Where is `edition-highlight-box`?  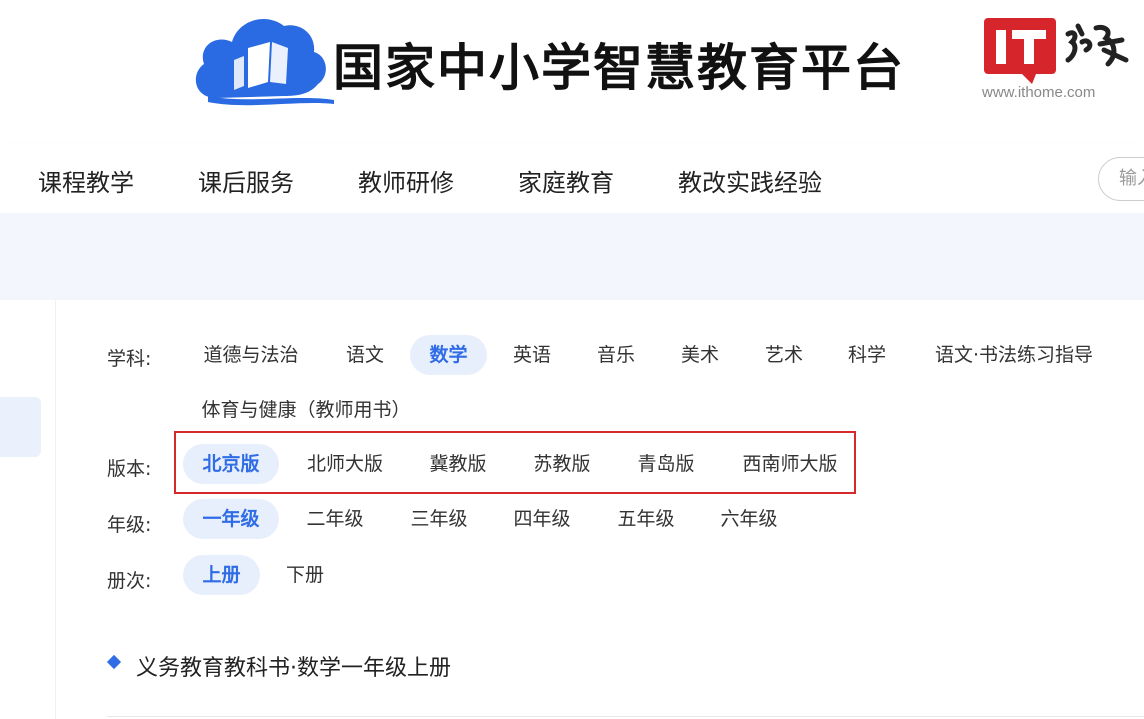 edition-highlight-box is located at coordinates (515, 462).